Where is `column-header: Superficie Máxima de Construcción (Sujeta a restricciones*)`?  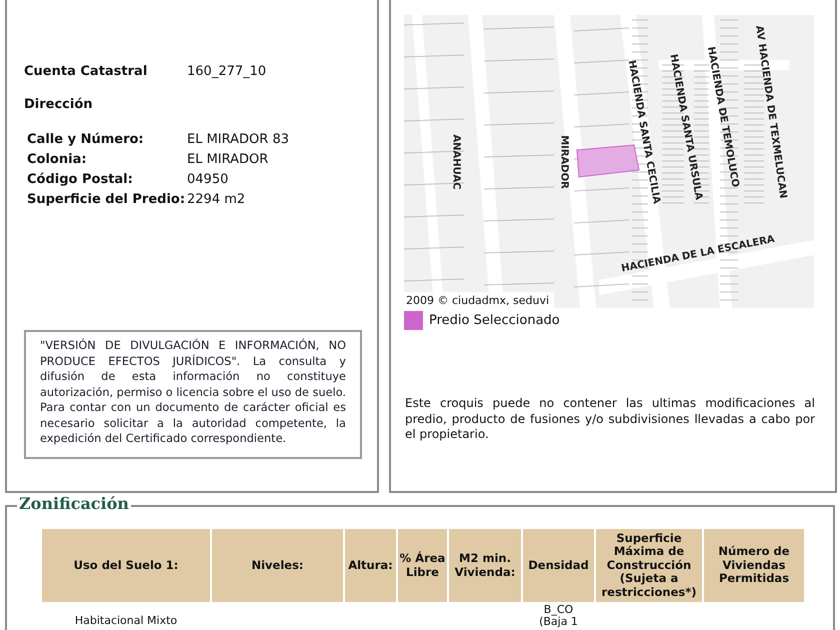
column-header: Superficie Máxima de Construcción (Sujeta a restricciones*) is located at coordinates (649, 565).